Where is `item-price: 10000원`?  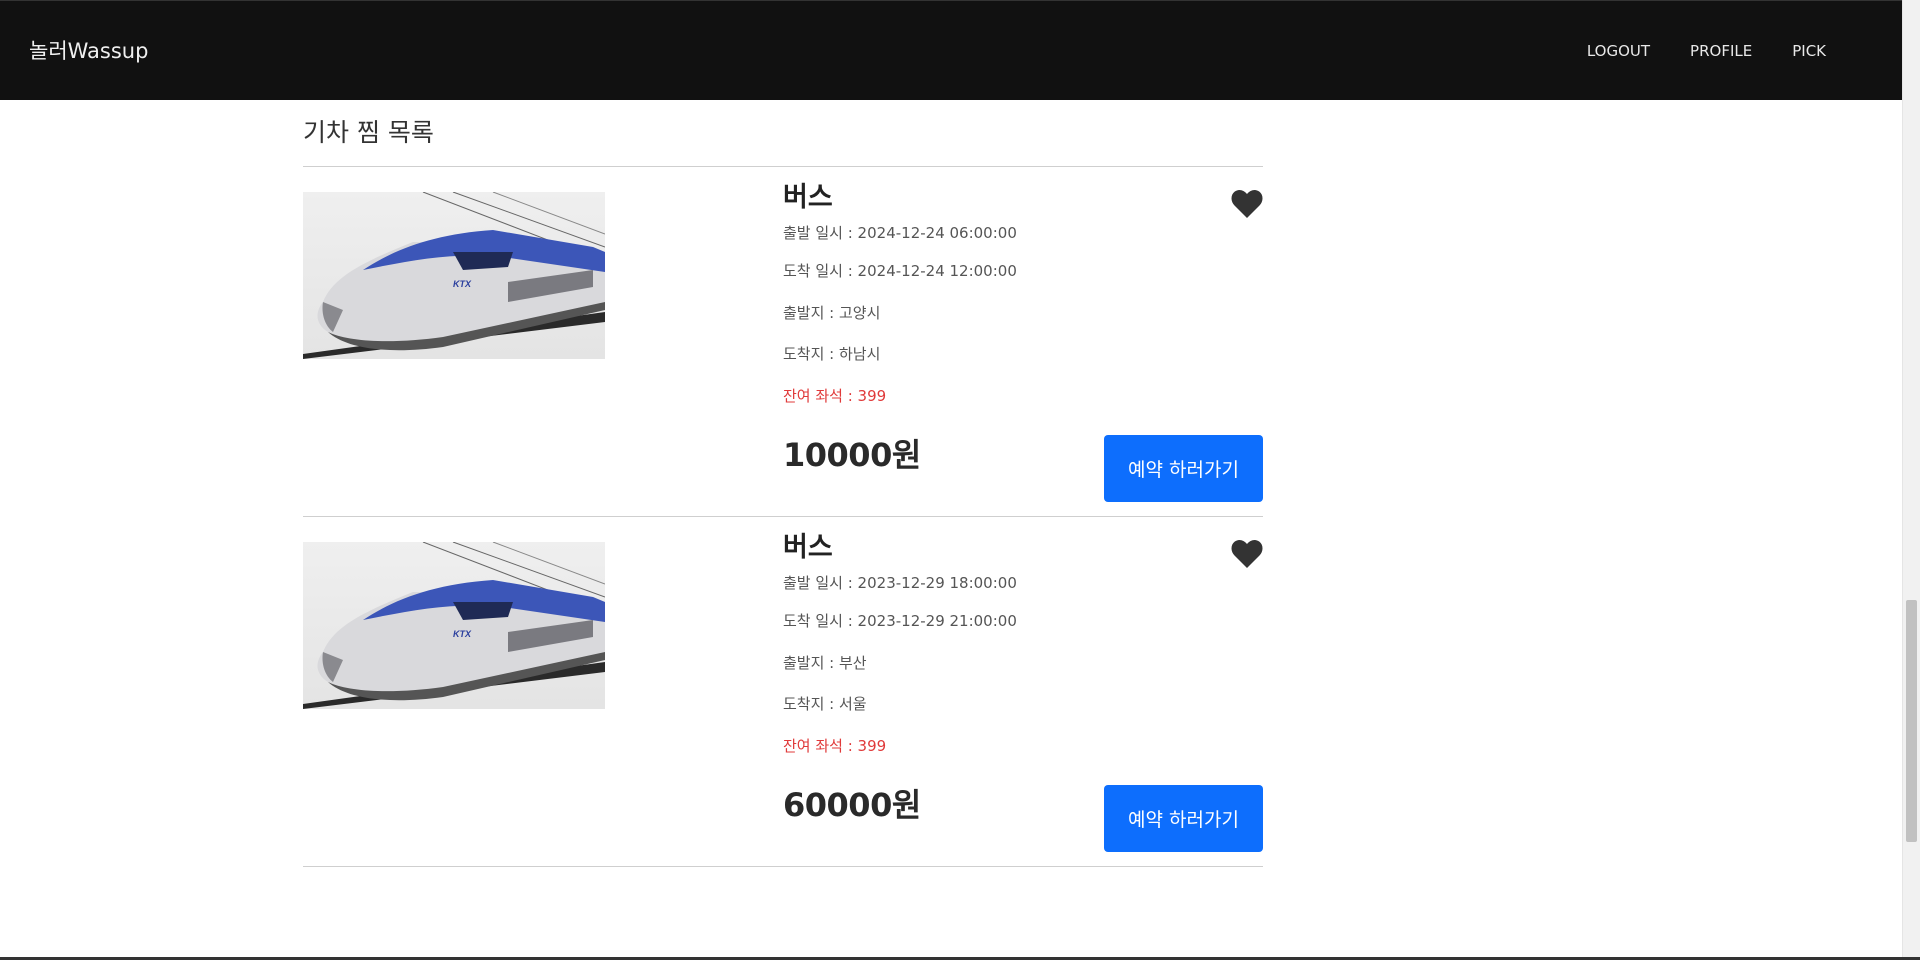 item-price: 10000원 is located at coordinates (852, 455).